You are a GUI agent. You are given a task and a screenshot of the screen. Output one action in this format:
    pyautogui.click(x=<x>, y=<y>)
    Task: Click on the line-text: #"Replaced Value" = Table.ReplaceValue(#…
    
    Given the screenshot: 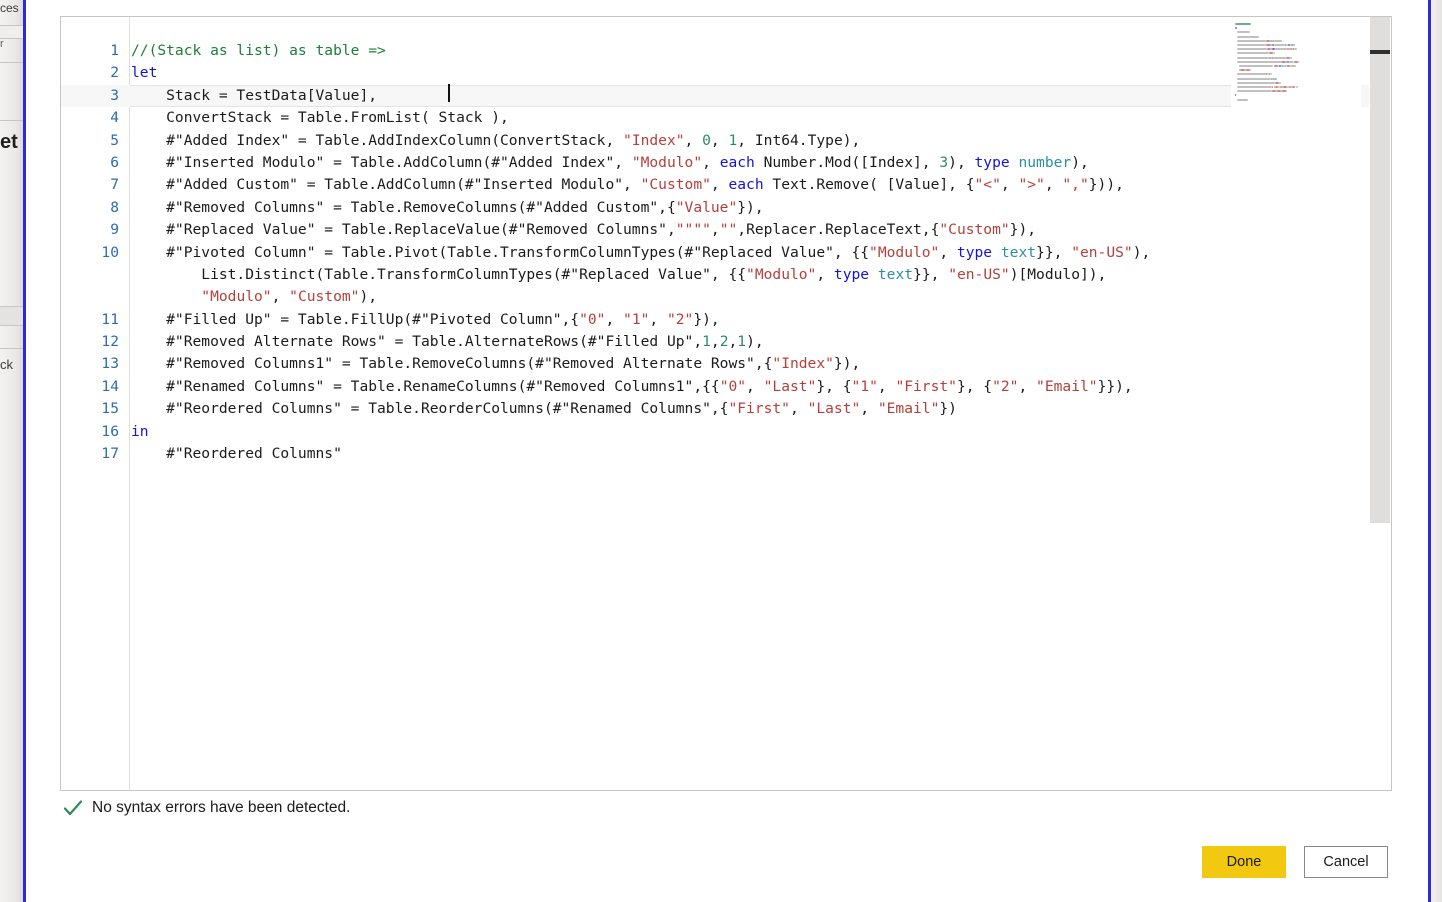 What is the action you would take?
    pyautogui.click(x=583, y=230)
    